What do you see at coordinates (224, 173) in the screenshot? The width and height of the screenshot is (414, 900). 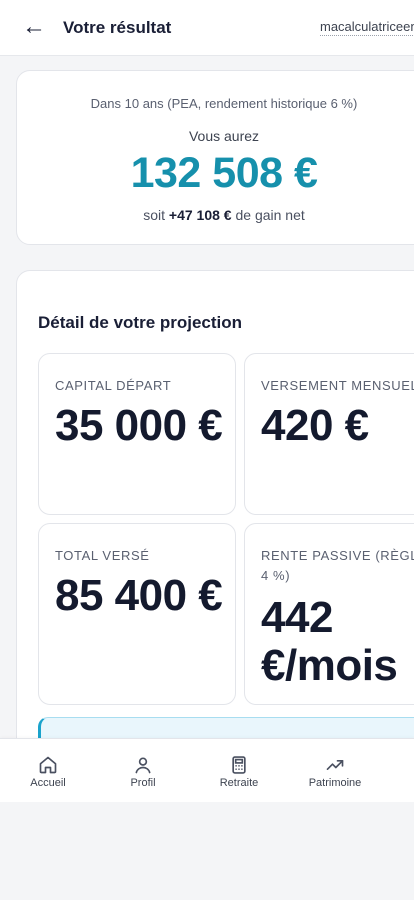 I see `result-amount: 132 508 €` at bounding box center [224, 173].